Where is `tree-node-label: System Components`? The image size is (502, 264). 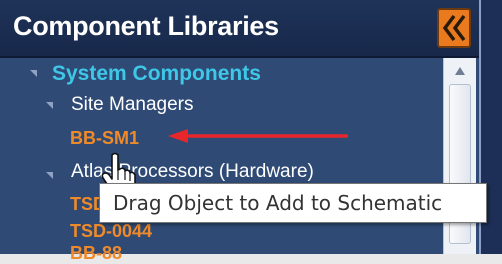
tree-node-label: System Components is located at coordinates (156, 73).